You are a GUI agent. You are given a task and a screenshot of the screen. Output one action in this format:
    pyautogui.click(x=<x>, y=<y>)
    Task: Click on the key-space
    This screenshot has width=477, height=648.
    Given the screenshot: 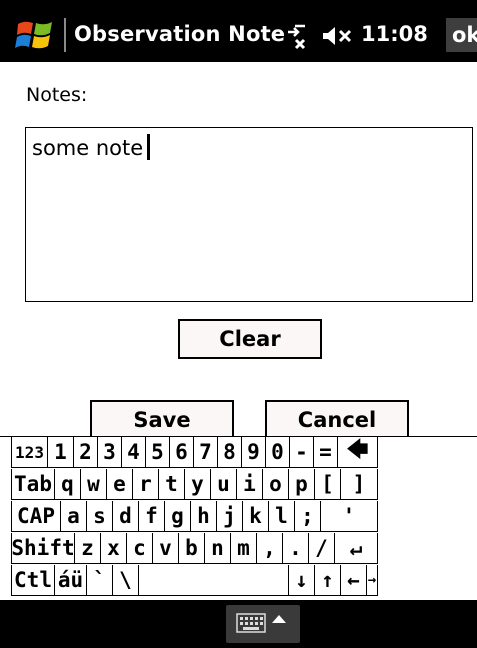 What is the action you would take?
    pyautogui.click(x=214, y=580)
    